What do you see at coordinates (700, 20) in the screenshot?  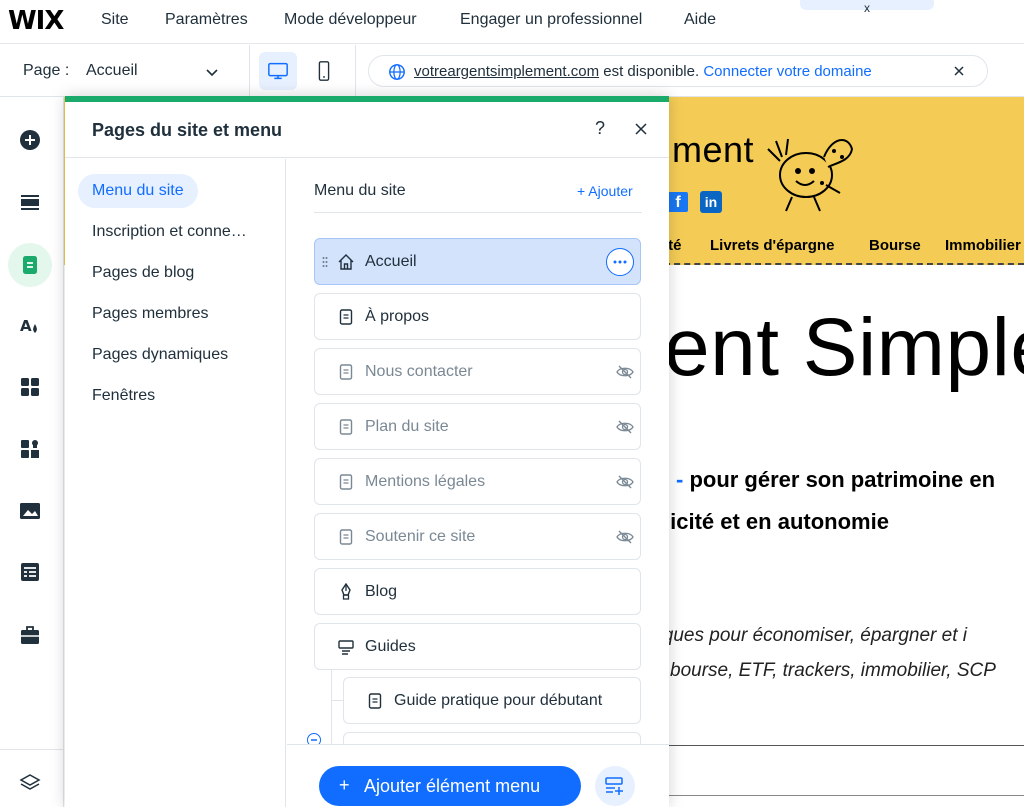 I see `menu-aide: Aide` at bounding box center [700, 20].